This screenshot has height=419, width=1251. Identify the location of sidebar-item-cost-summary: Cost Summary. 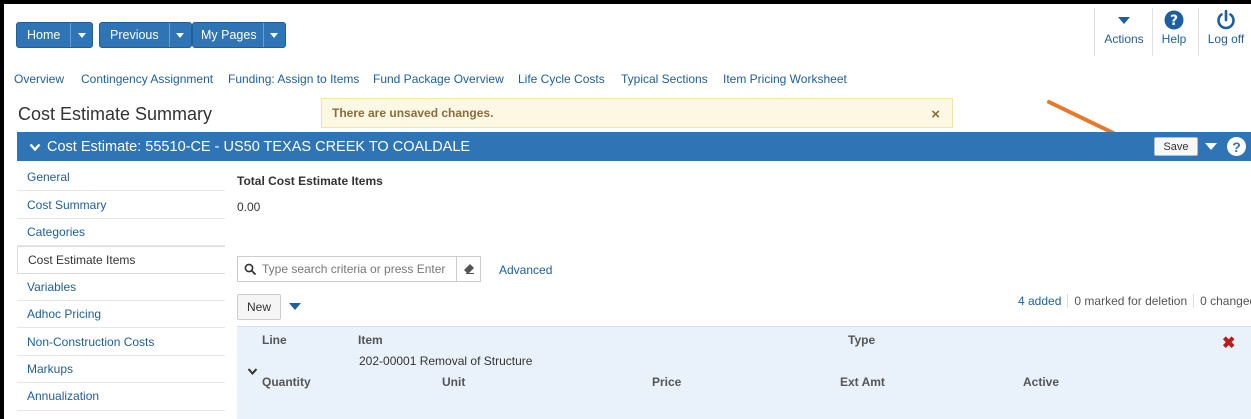
(121, 205).